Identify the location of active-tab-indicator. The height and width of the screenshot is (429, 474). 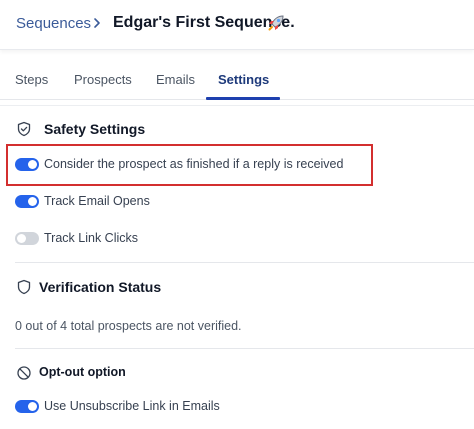
(243, 98).